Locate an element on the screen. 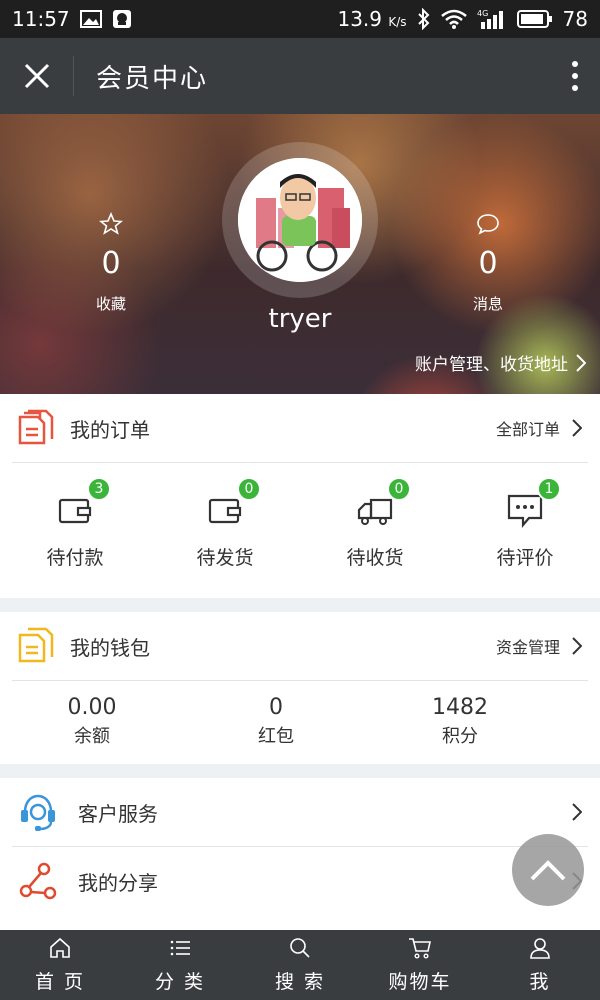 This screenshot has width=600, height=1000. bluetooth-icon is located at coordinates (424, 19).